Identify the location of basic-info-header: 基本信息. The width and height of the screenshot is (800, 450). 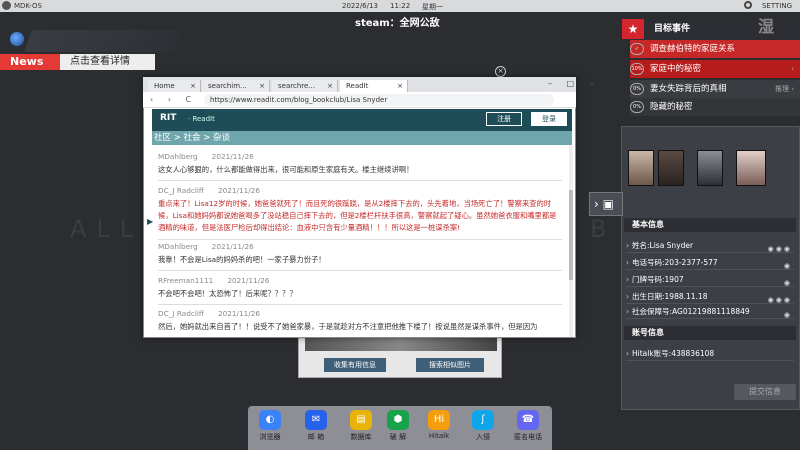
(710, 225).